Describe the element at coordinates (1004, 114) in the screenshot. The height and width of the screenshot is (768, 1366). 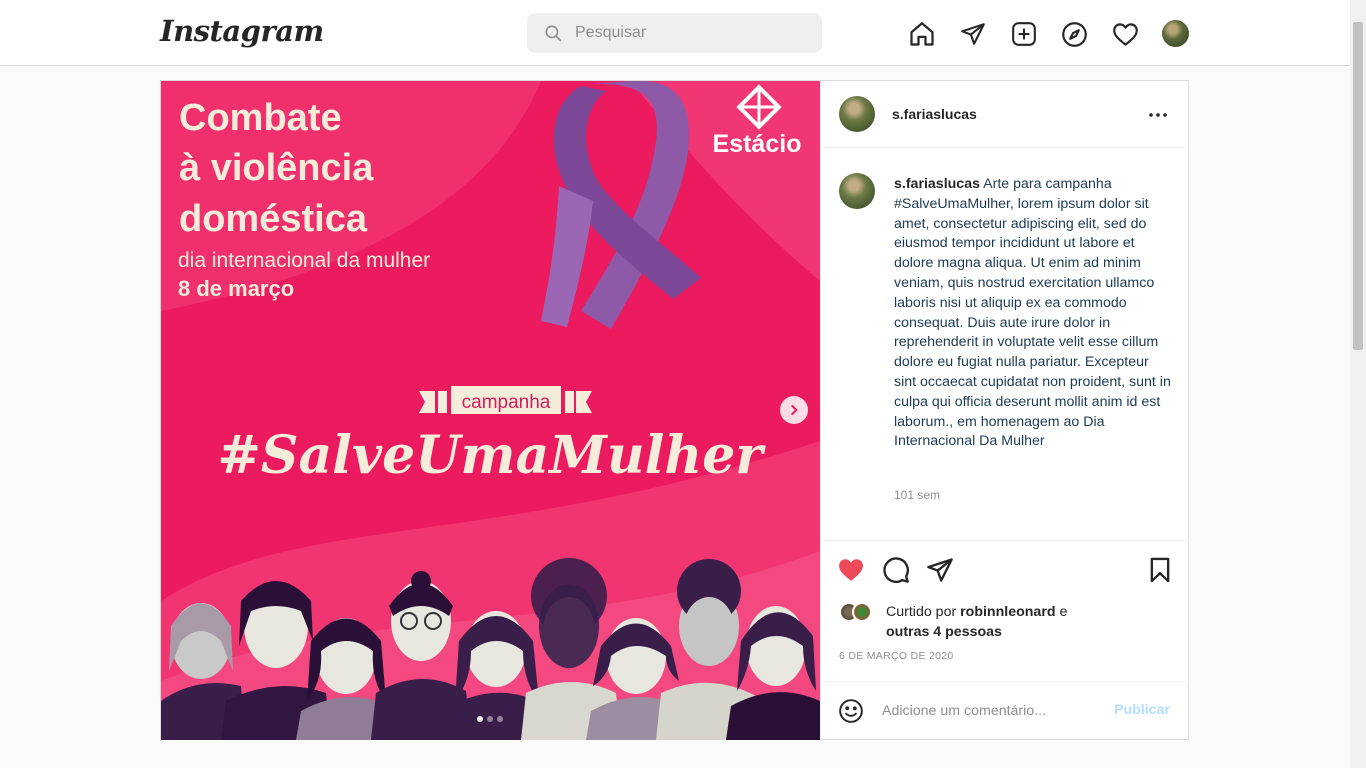
I see `post-header: s.fariaslucas` at that location.